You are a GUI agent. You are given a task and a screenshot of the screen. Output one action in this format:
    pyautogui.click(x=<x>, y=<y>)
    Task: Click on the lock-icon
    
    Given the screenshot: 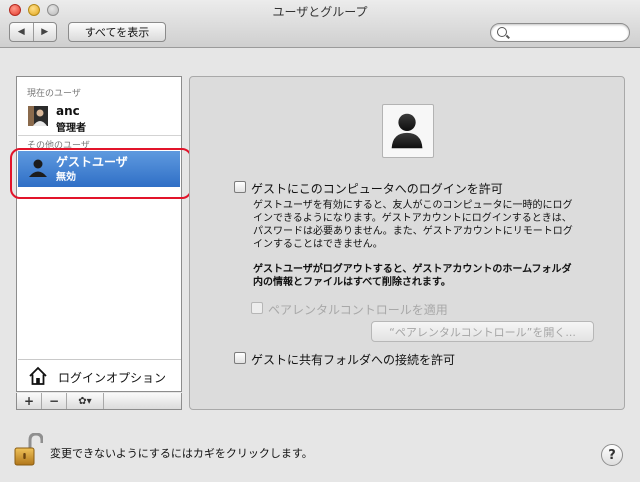 What is the action you would take?
    pyautogui.click(x=28, y=450)
    